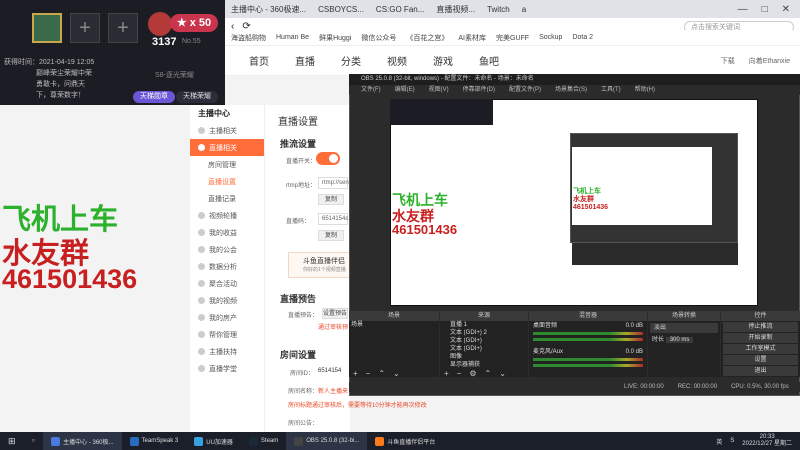  Describe the element at coordinates (227, 164) in the screenshot. I see `sidebar-subitem: 房间管理` at that location.